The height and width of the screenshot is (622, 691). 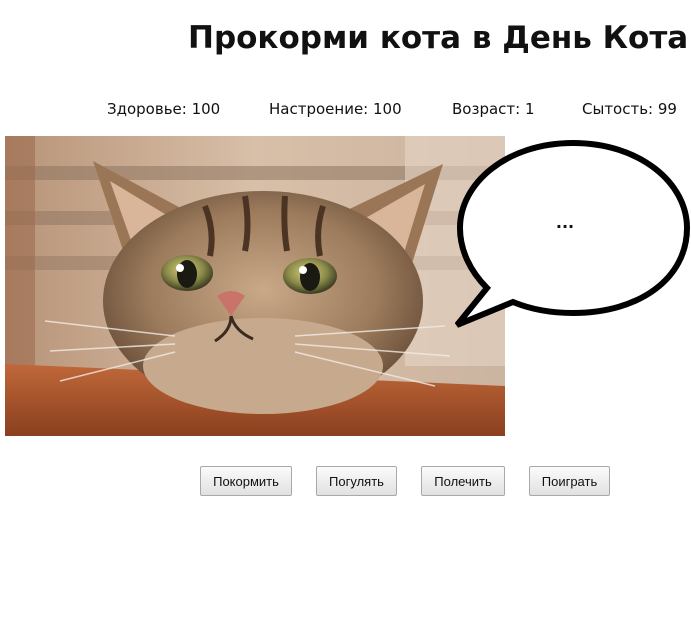 I want to click on stat-age: Возраст: 1, so click(x=493, y=109).